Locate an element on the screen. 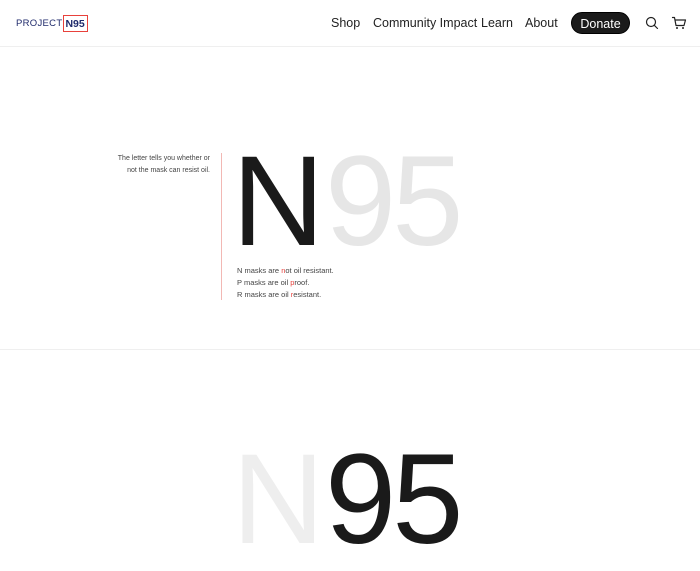 The image size is (700, 571). side-note-line-1: The letter tells you whether or is located at coordinates (163, 158).